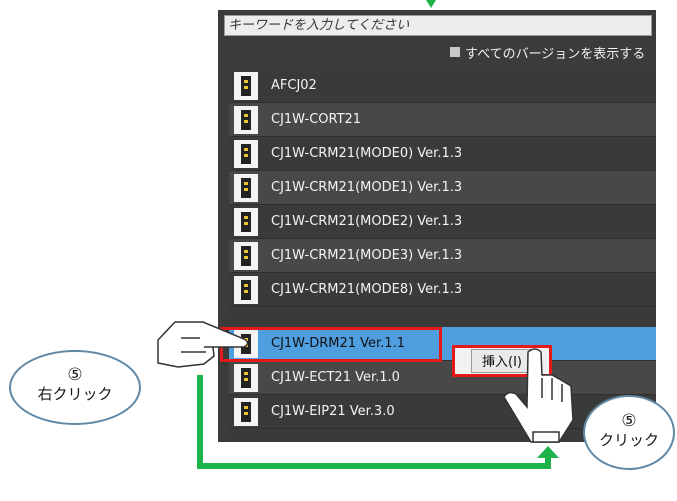 Image resolution: width=677 pixels, height=501 pixels. I want to click on right-click-callout: ⑤ 右クリック, so click(75, 387).